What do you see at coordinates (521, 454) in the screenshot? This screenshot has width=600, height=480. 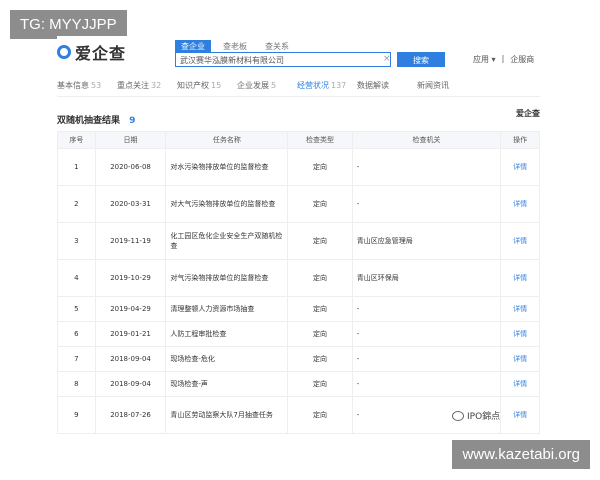 I see `overlay-site: www.kazetabi.org` at bounding box center [521, 454].